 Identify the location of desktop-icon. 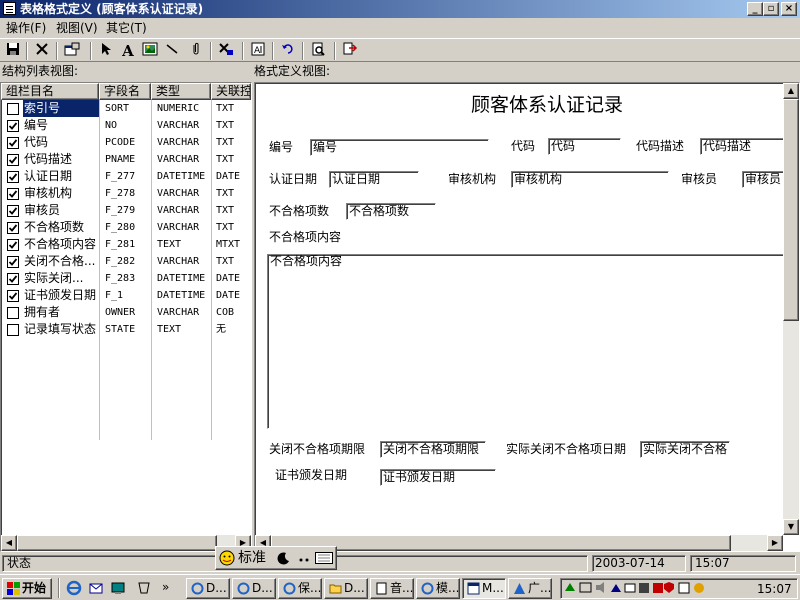
(118, 588).